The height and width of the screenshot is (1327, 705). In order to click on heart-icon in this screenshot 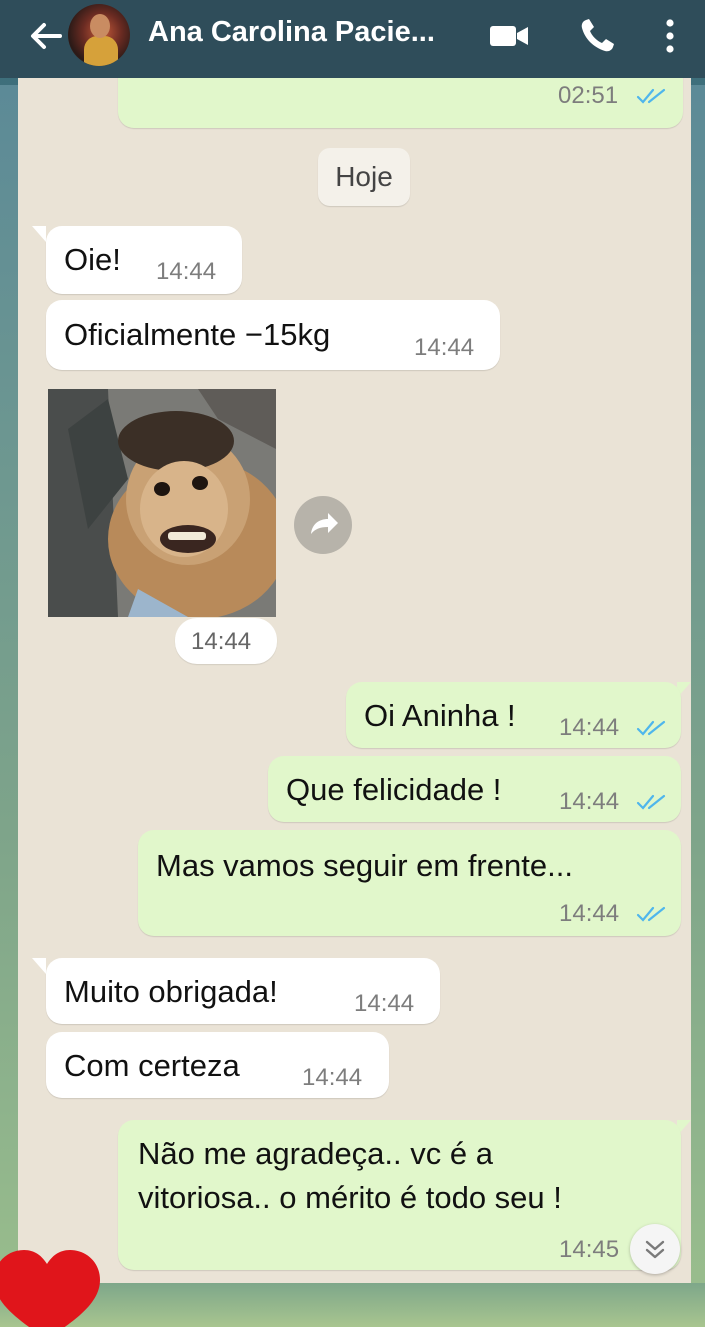, I will do `click(50, 1288)`.